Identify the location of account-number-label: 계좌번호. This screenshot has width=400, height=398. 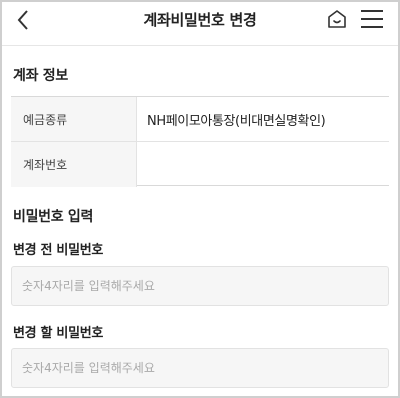
(74, 164).